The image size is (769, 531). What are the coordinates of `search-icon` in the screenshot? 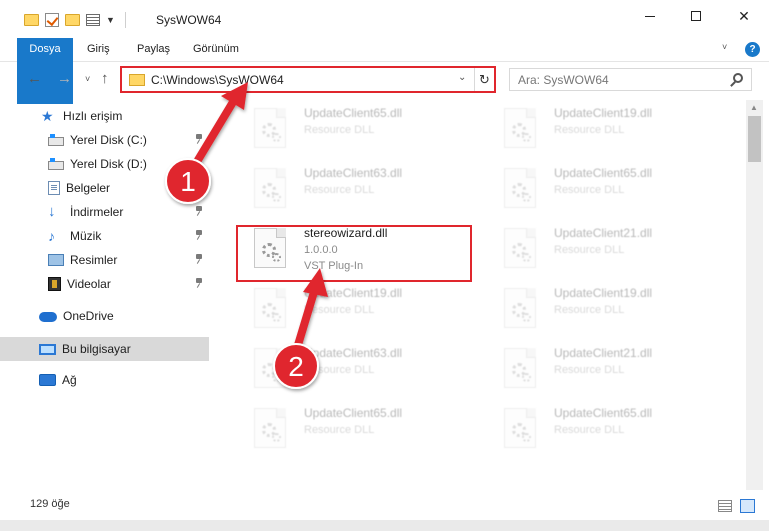 It's located at (738, 78).